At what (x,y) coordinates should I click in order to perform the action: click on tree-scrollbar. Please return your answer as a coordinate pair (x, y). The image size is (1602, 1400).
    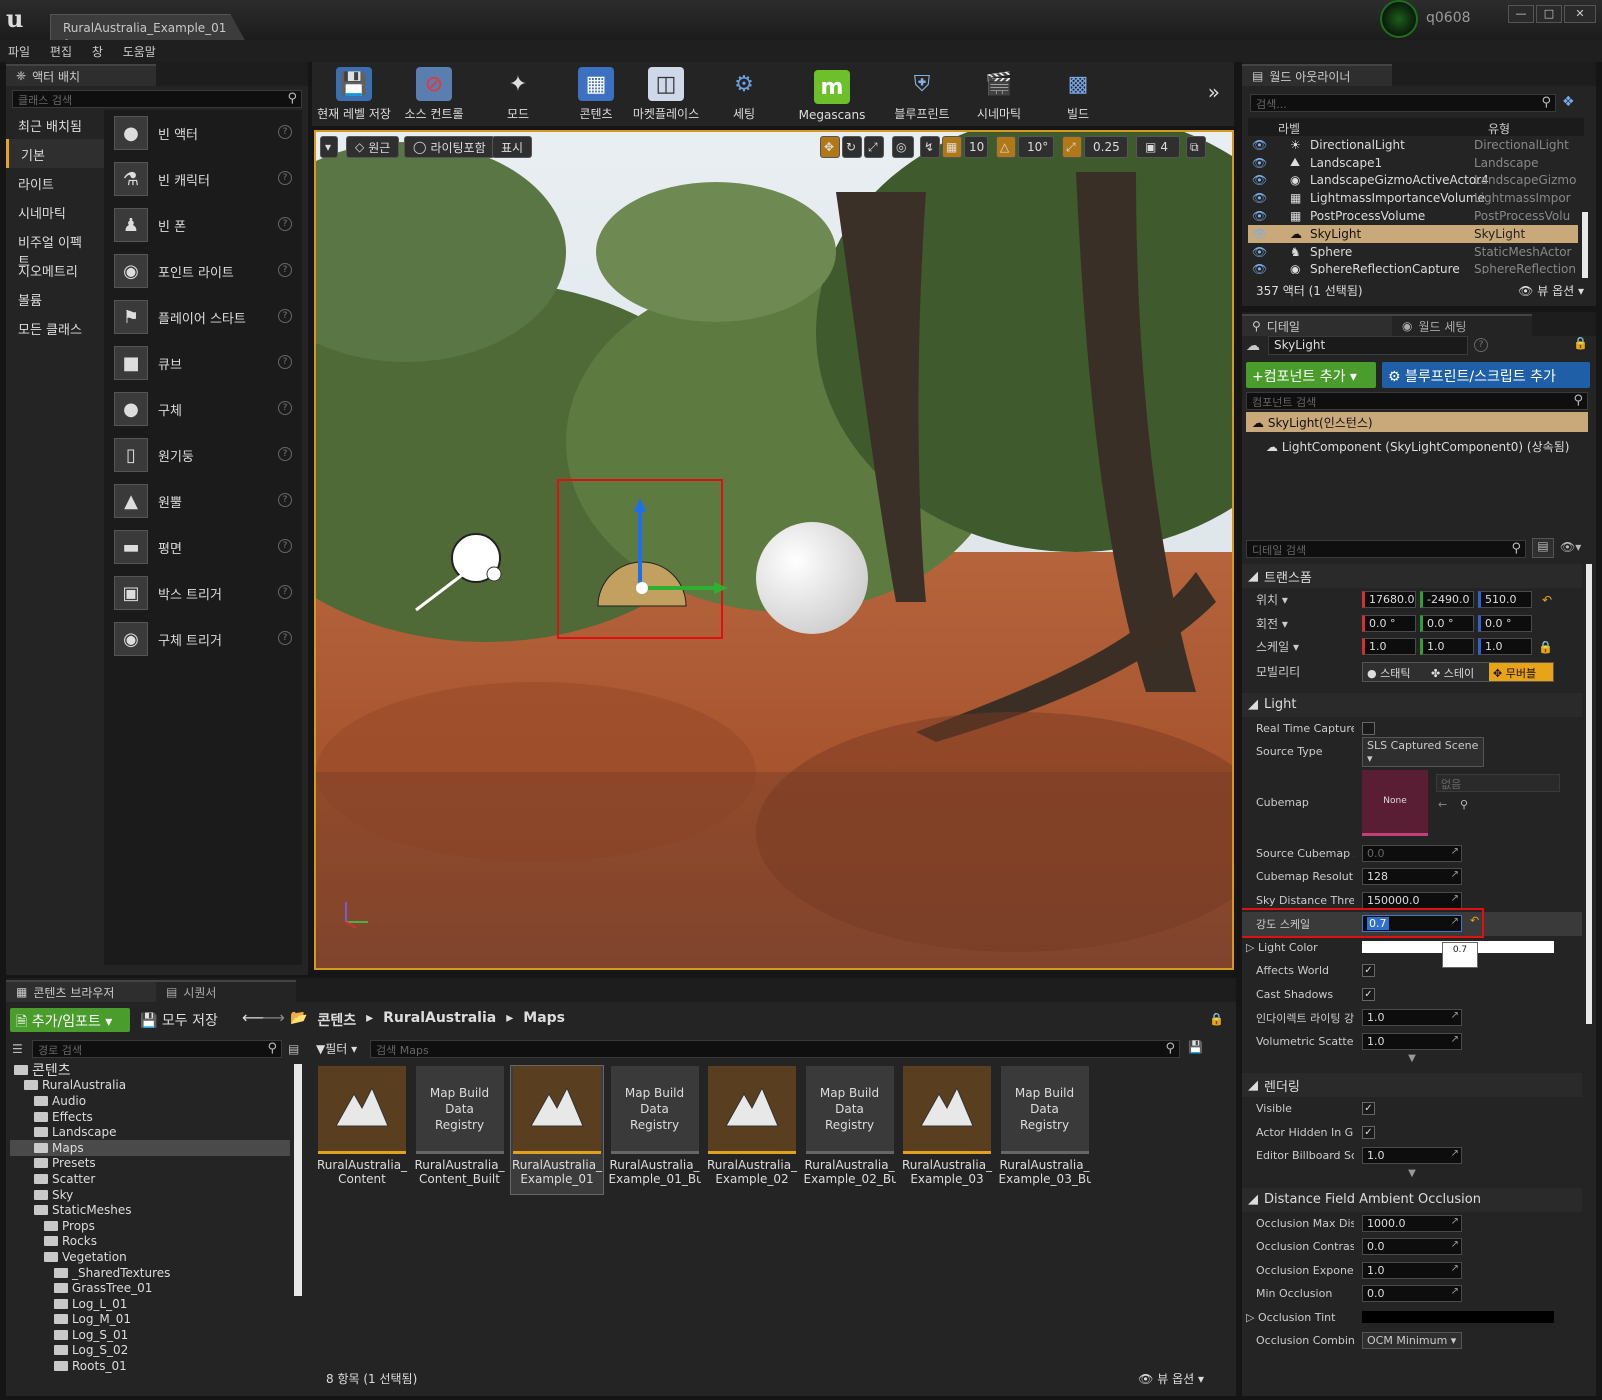
    Looking at the image, I should click on (298, 1180).